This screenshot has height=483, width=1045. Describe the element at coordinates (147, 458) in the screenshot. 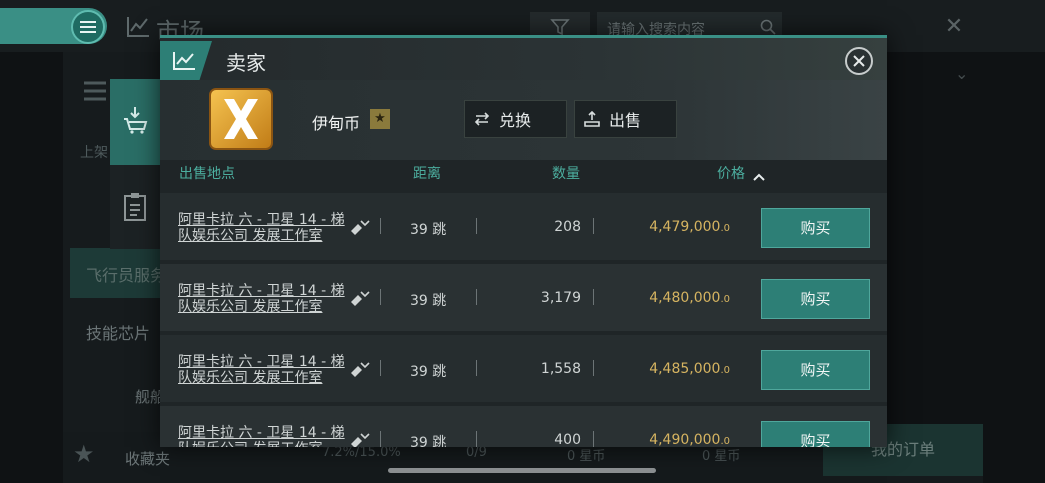

I see `favorites-tab: 收藏夹` at that location.